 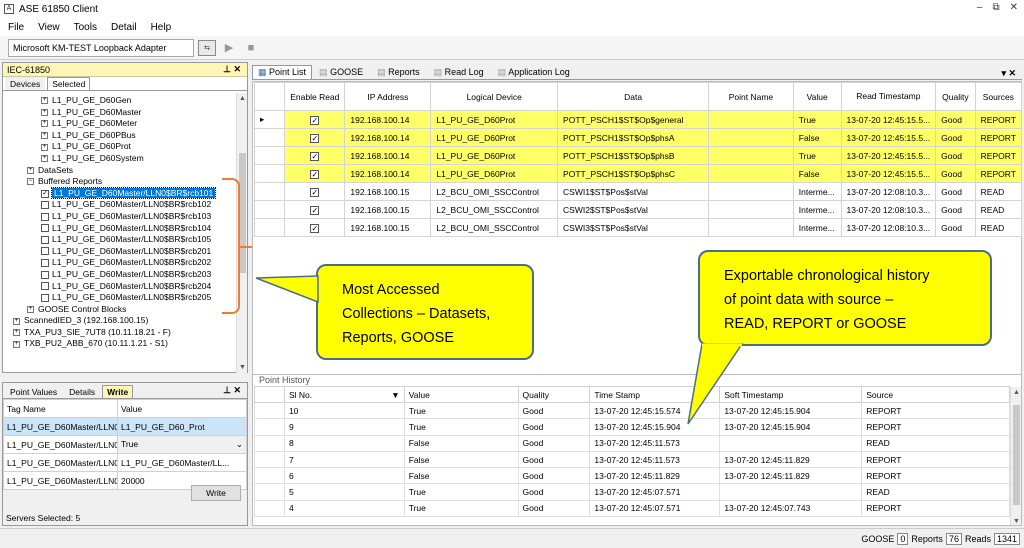 I want to click on tree-node: L1_PU_GE_D60Master/LLN0$BR$rcb202, so click(x=123, y=263).